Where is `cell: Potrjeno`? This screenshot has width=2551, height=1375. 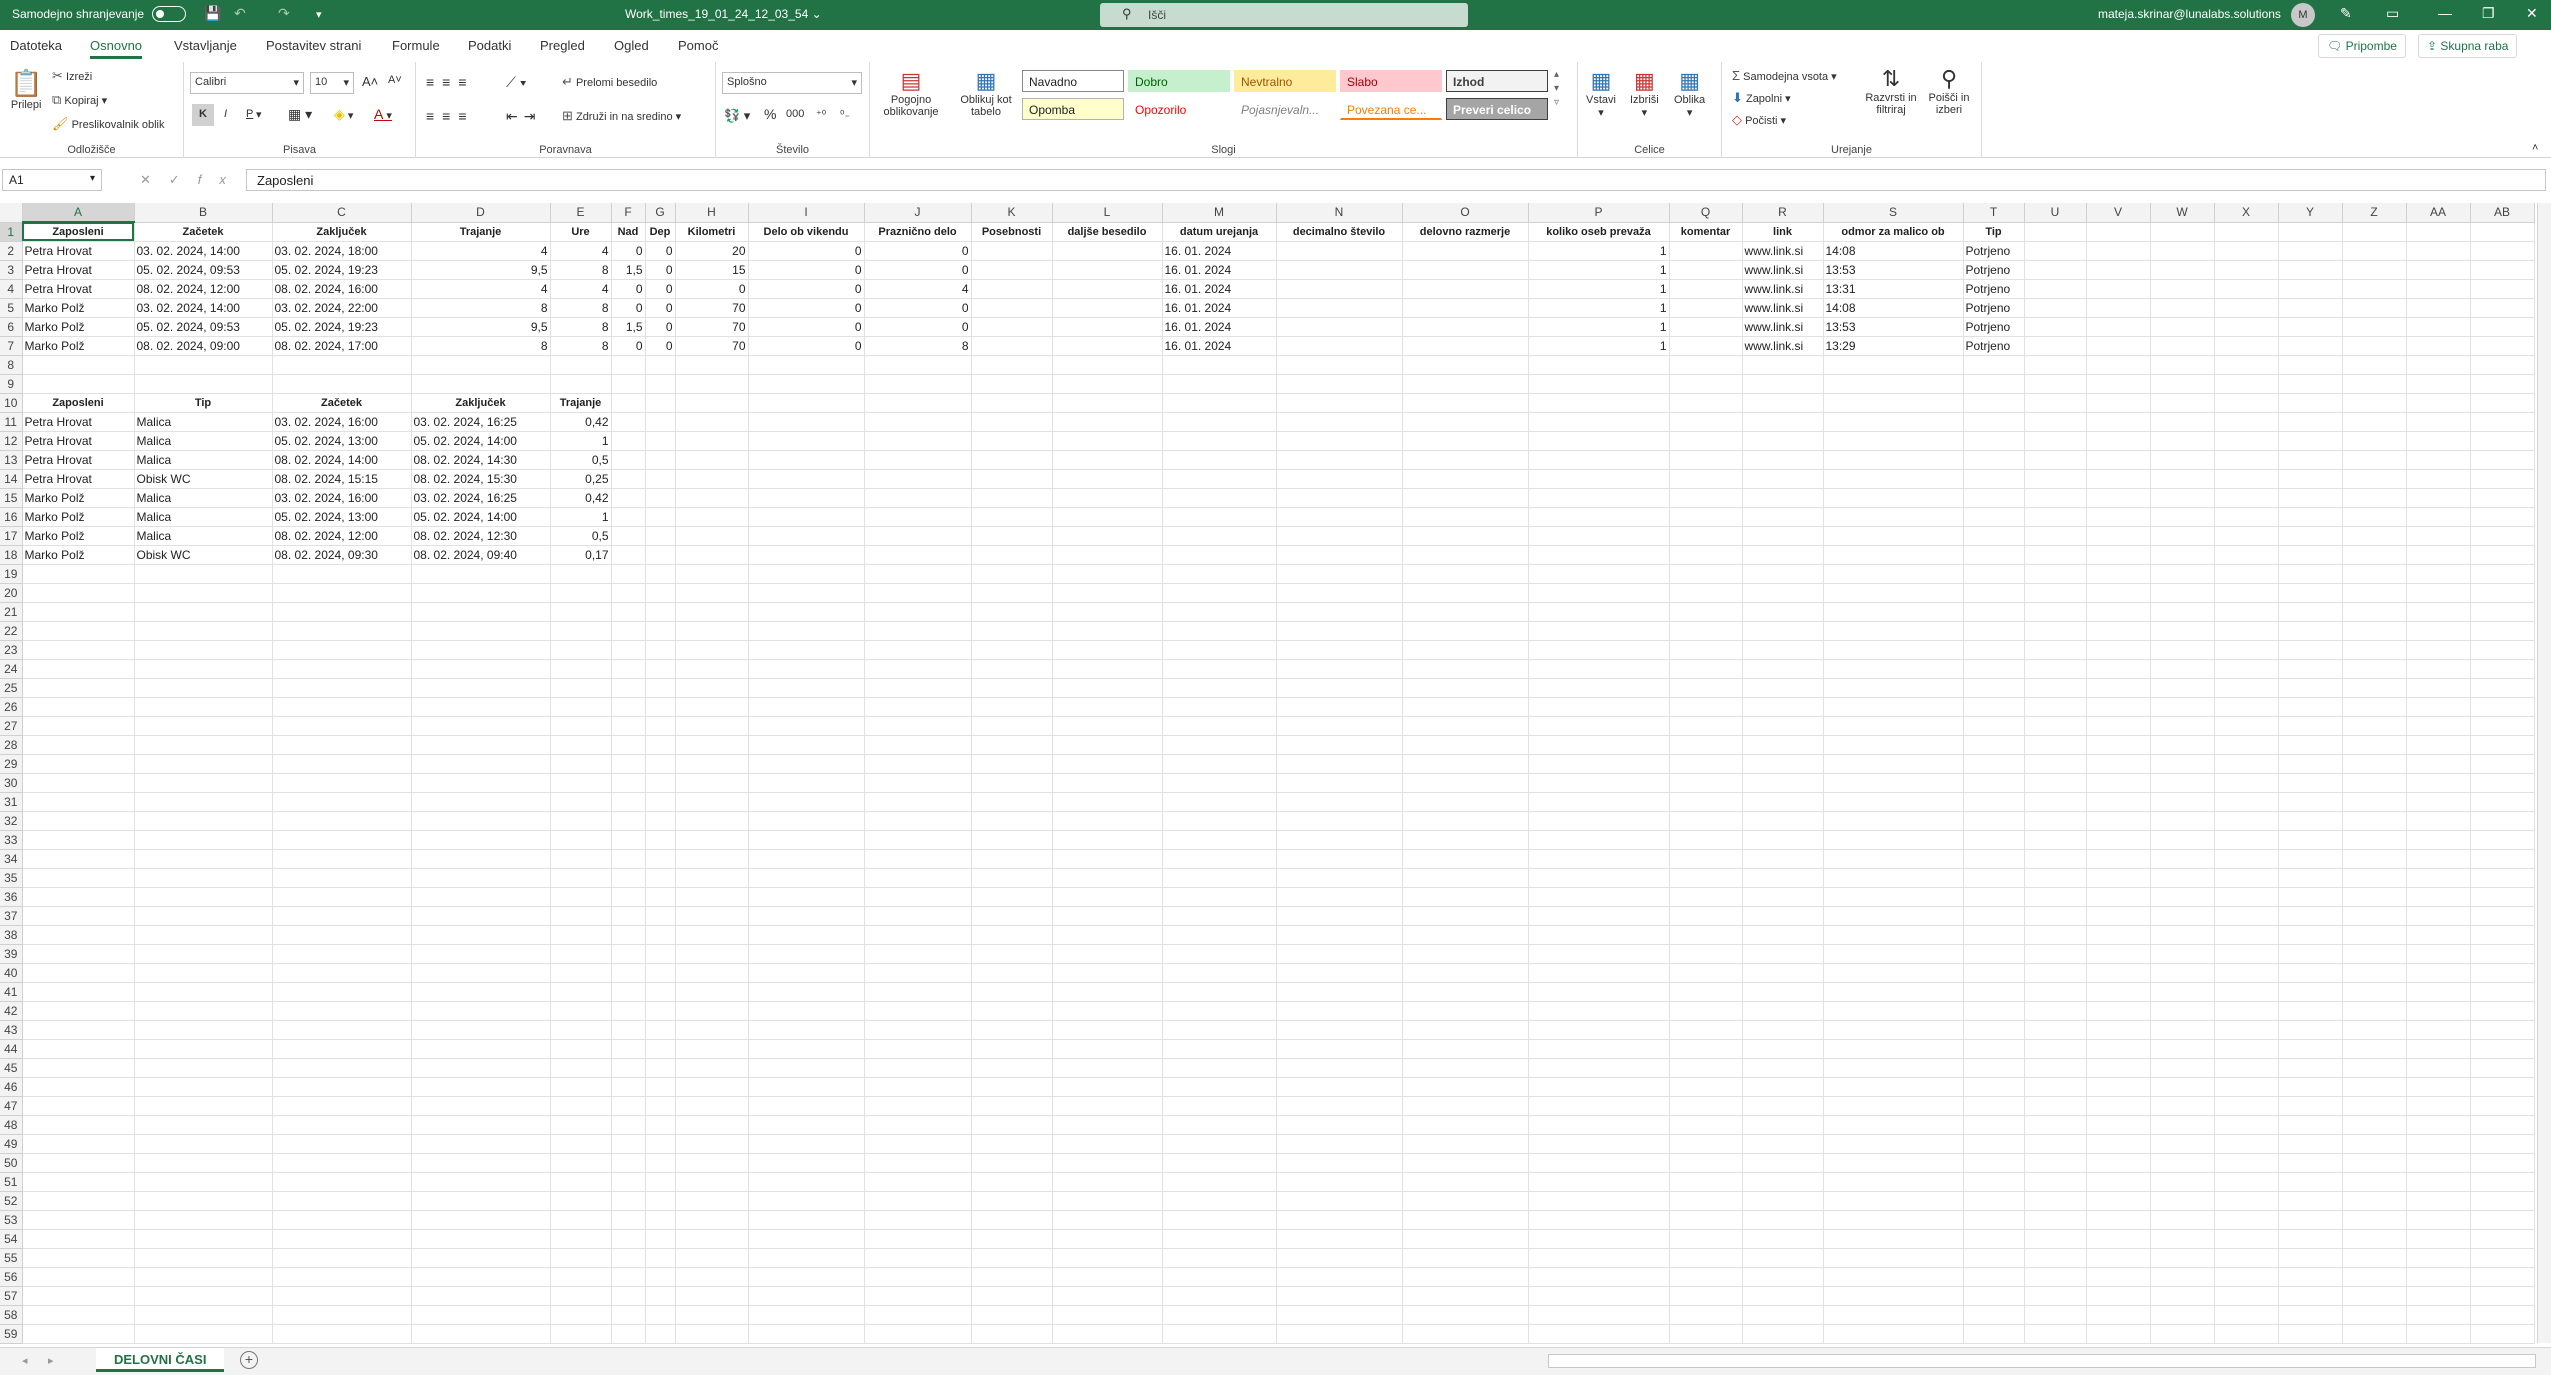
cell: Potrjeno is located at coordinates (1994, 270).